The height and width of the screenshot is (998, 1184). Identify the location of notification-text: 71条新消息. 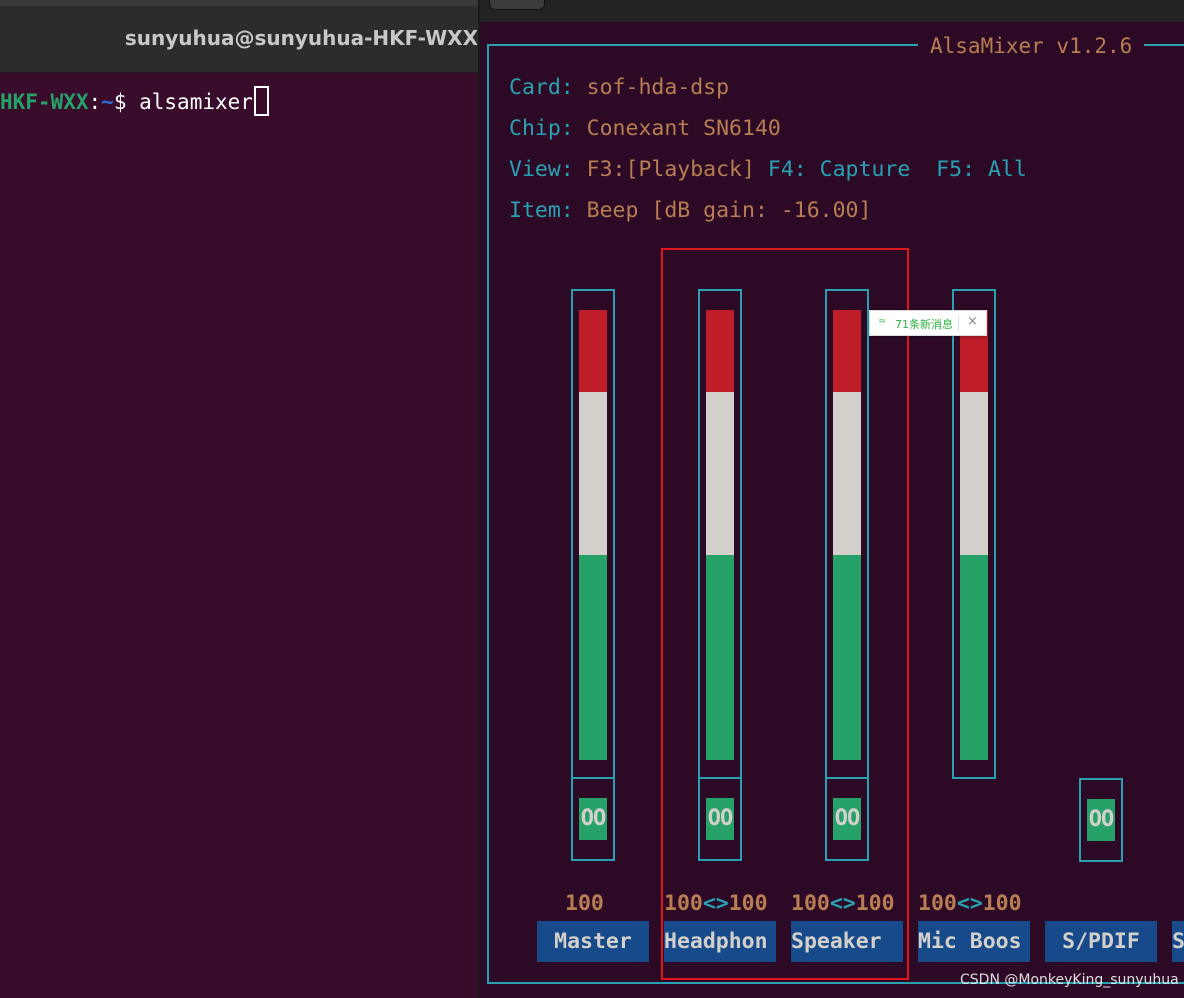
(924, 324).